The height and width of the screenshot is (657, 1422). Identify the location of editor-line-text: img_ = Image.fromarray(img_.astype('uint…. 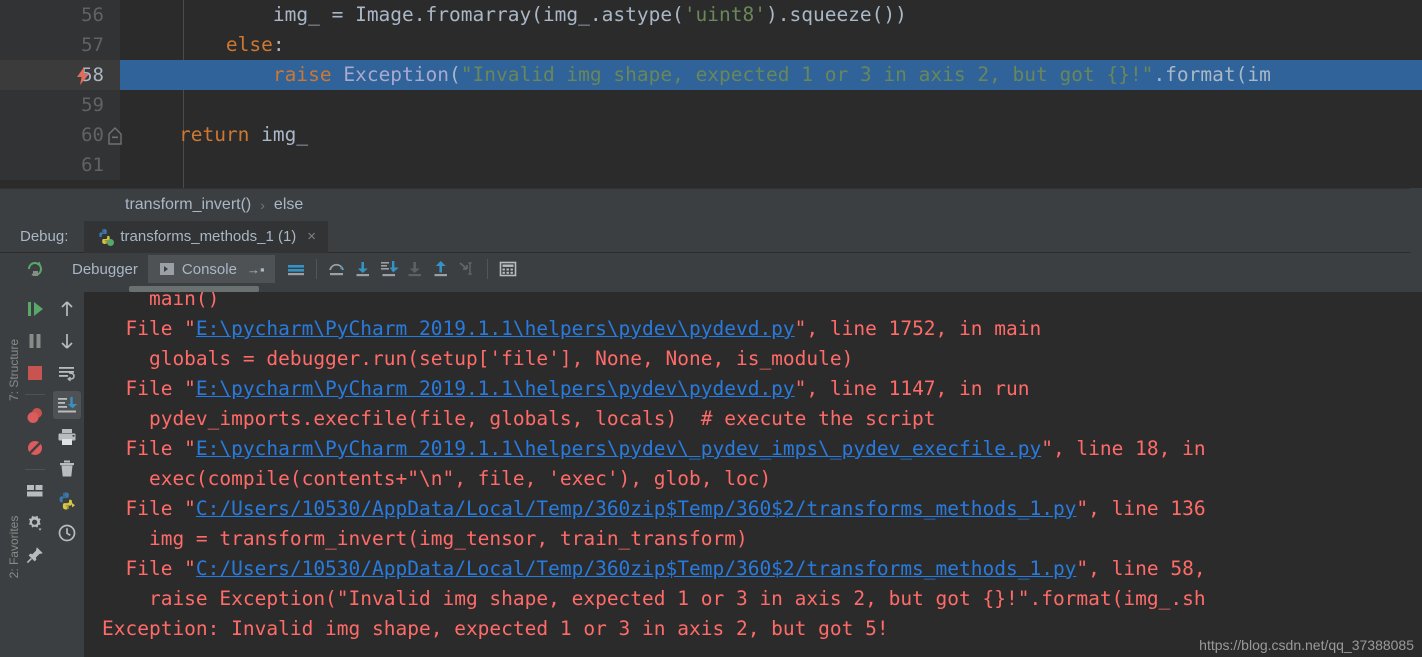
(589, 14).